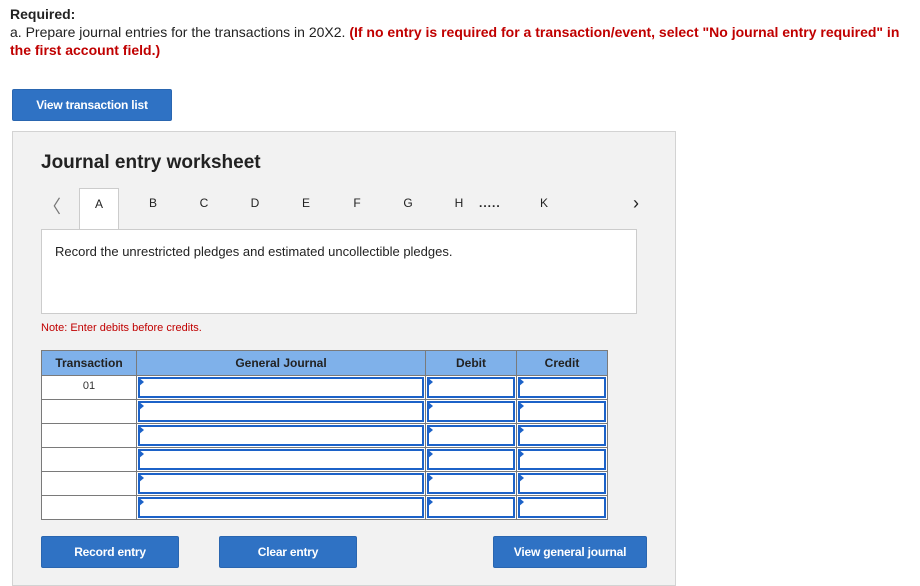  I want to click on tab-a: A, so click(99, 209).